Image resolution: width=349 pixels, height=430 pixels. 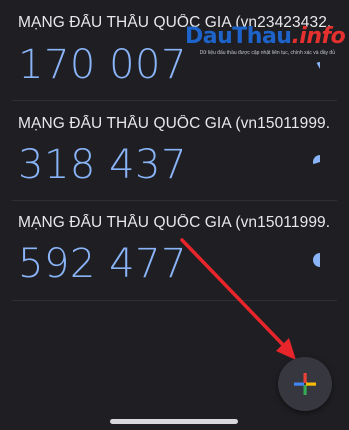 I want to click on plus-icon, so click(x=305, y=384).